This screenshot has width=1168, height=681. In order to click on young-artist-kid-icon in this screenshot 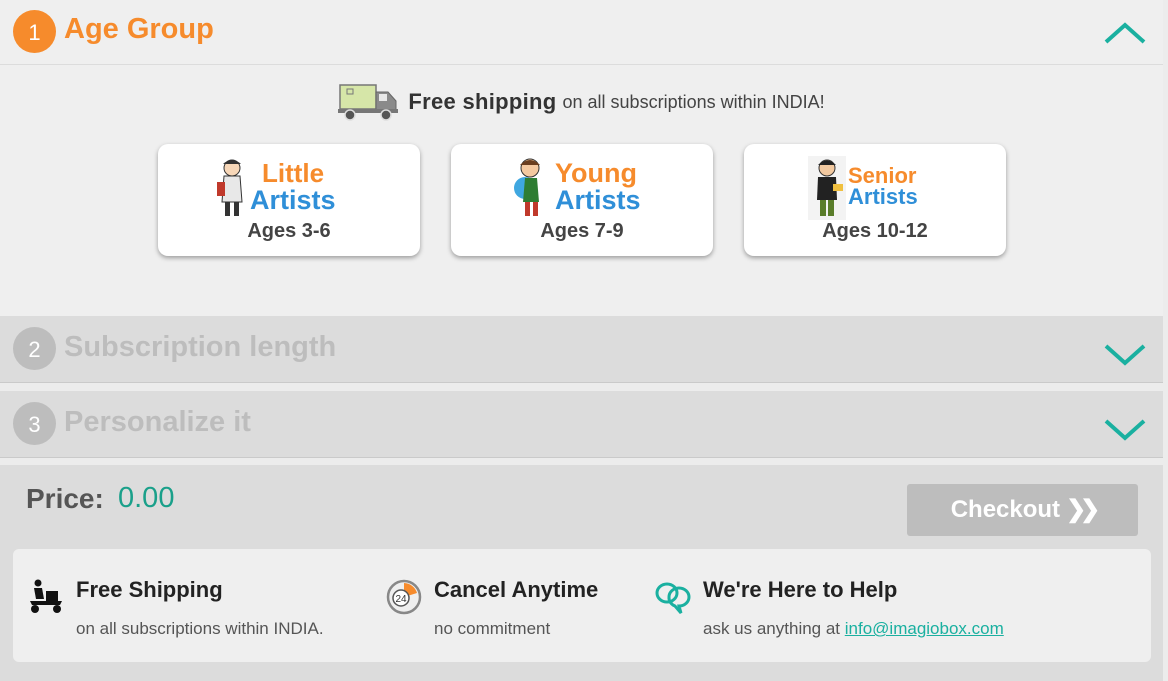, I will do `click(527, 187)`.